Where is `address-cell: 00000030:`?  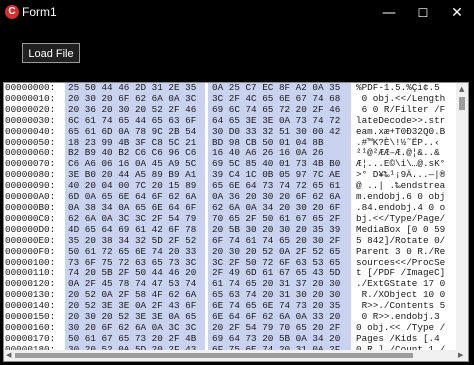 address-cell: 00000030: is located at coordinates (30, 120).